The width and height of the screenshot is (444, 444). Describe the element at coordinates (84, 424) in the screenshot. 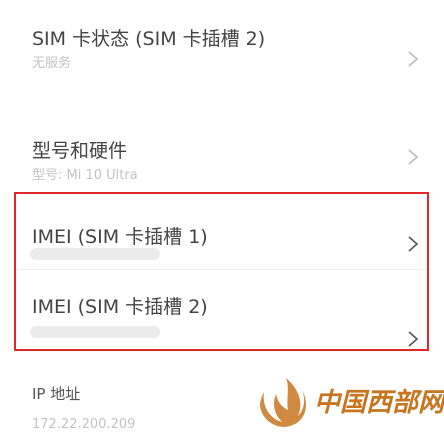

I see `ip-address-value: 172.22.200.209` at that location.